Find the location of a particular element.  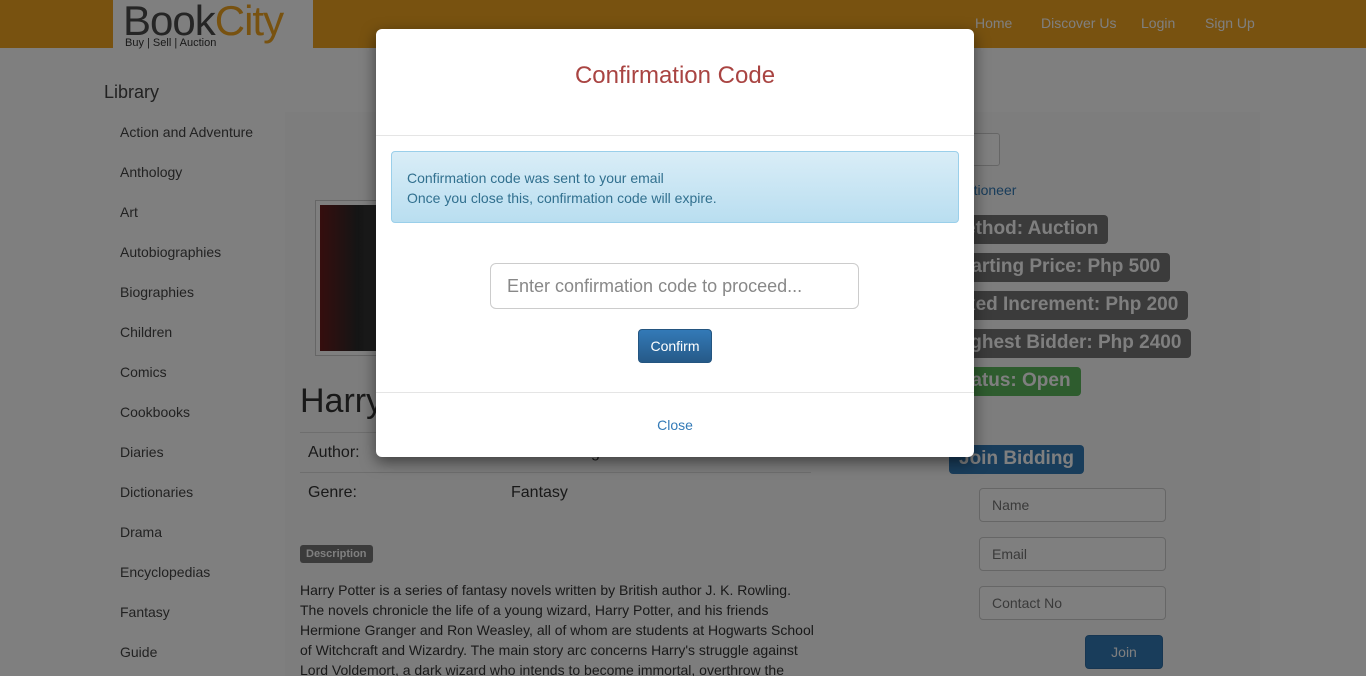

close-link: Close is located at coordinates (675, 425).